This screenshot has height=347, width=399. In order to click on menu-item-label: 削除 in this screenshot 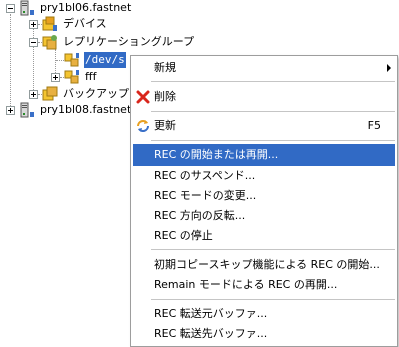, I will do `click(165, 96)`.